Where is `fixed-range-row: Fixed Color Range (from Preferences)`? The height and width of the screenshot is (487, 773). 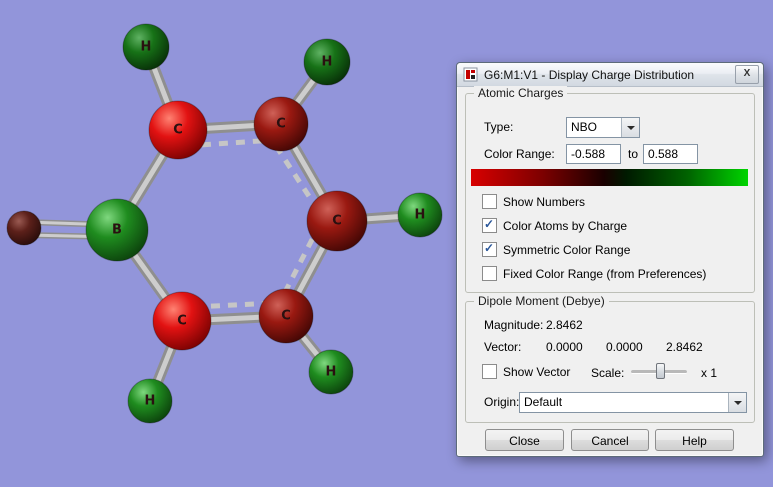
fixed-range-row: Fixed Color Range (from Preferences) is located at coordinates (594, 273).